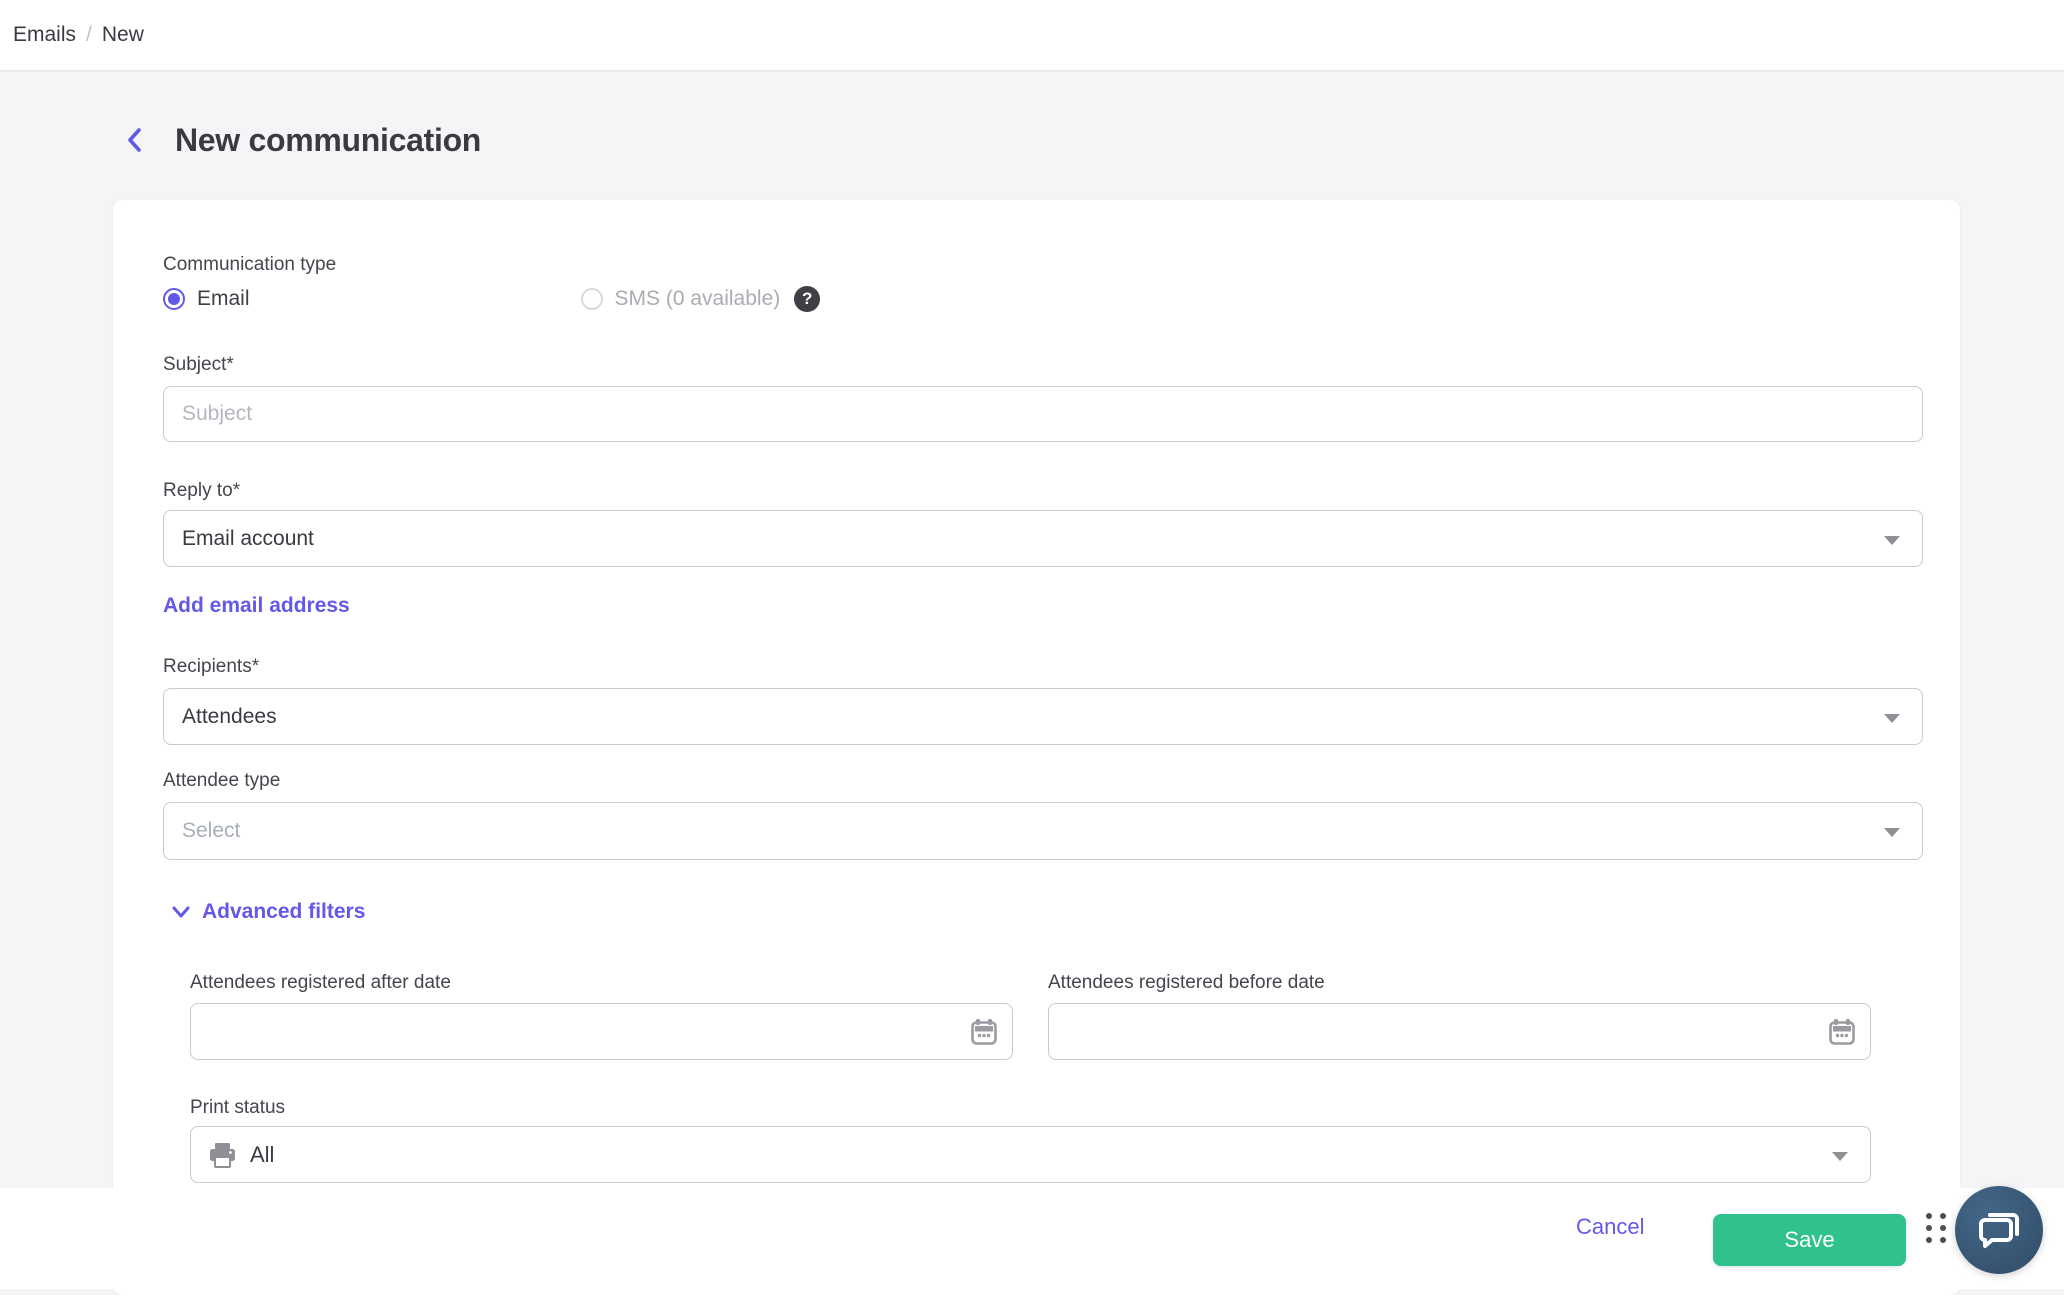 The width and height of the screenshot is (2064, 1295). Describe the element at coordinates (222, 1155) in the screenshot. I see `printer-icon` at that location.